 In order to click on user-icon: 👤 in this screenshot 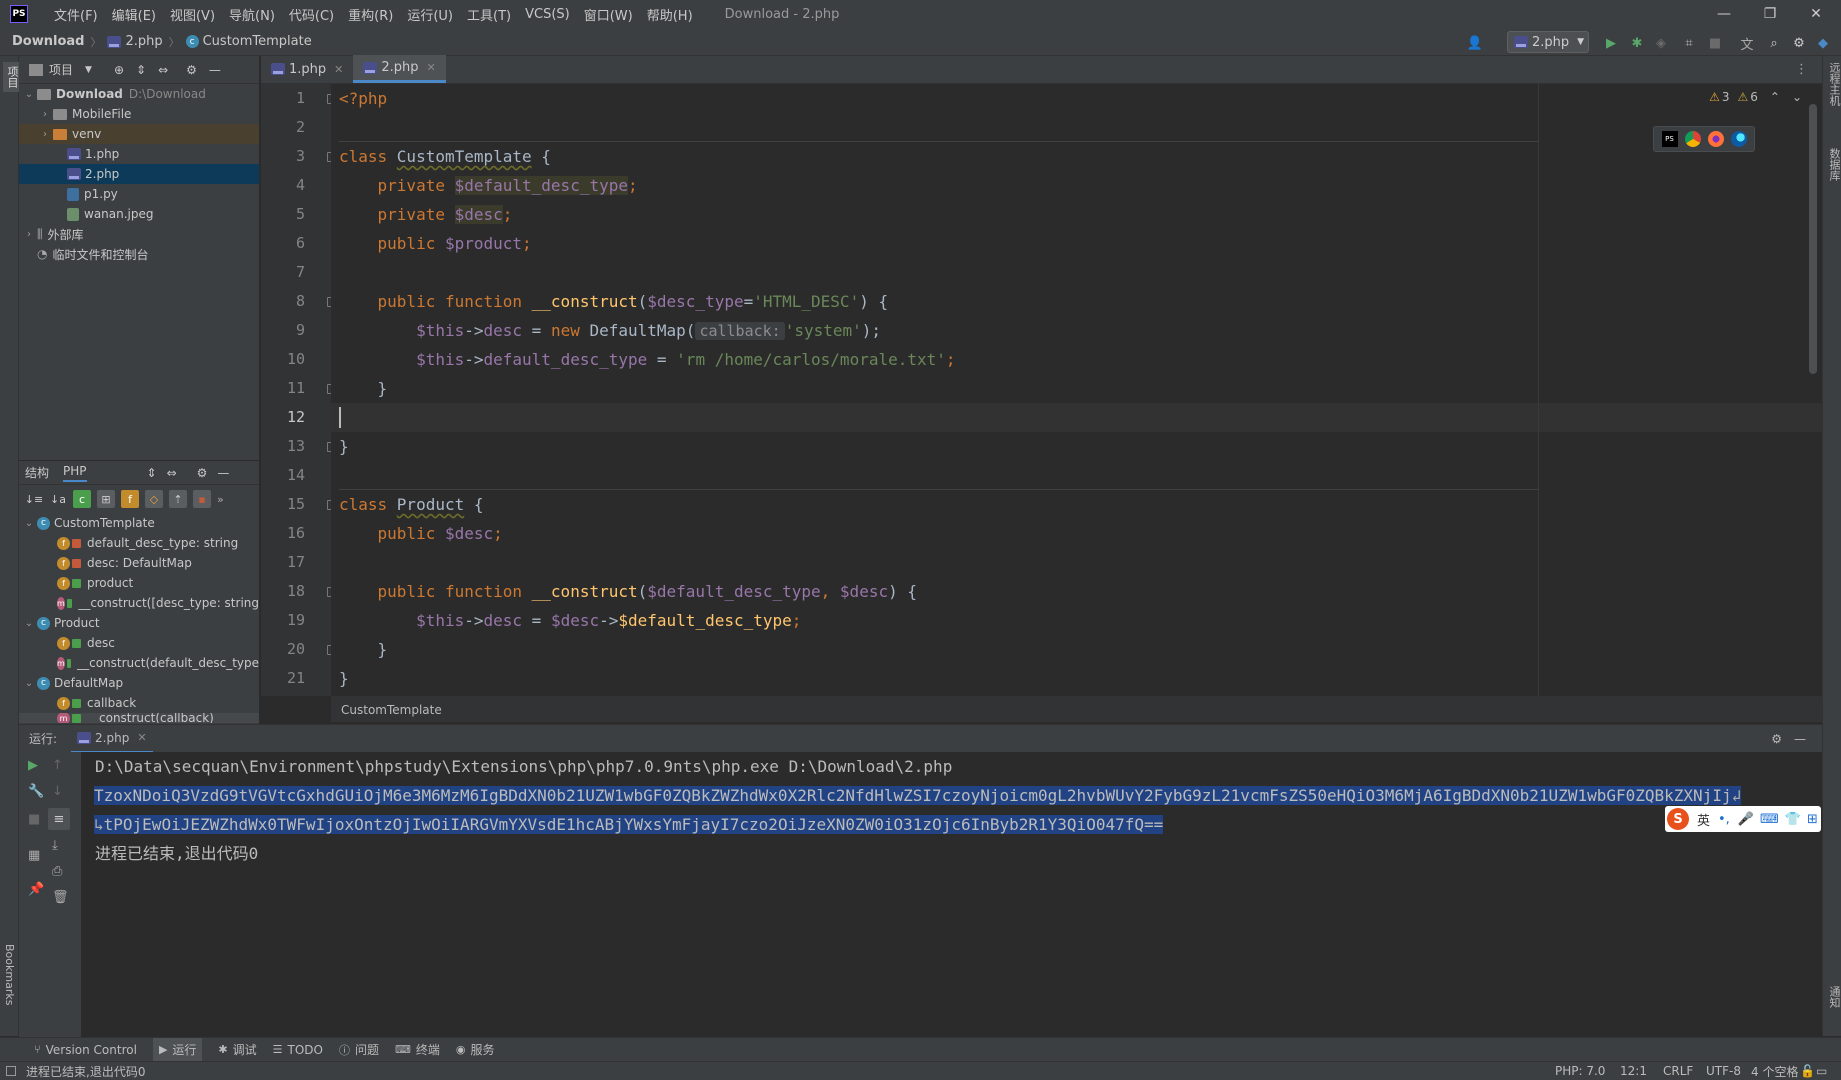, I will do `click(1475, 43)`.